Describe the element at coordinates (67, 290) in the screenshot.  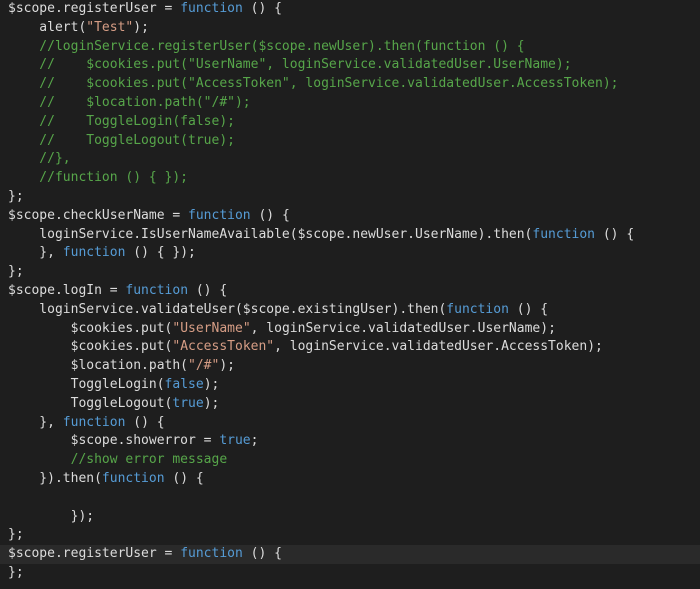
I see `code-text: $scope.logIn =` at that location.